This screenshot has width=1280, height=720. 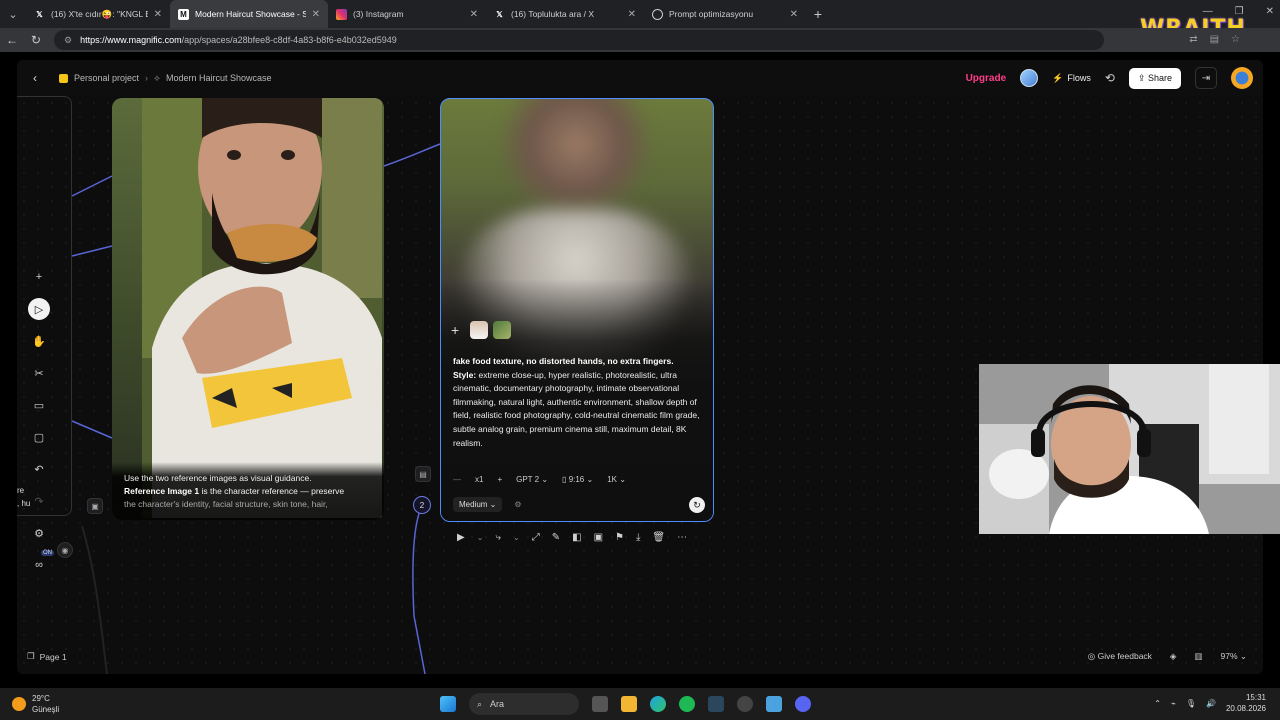 What do you see at coordinates (39, 373) in the screenshot?
I see `scissors-icon: ✂` at bounding box center [39, 373].